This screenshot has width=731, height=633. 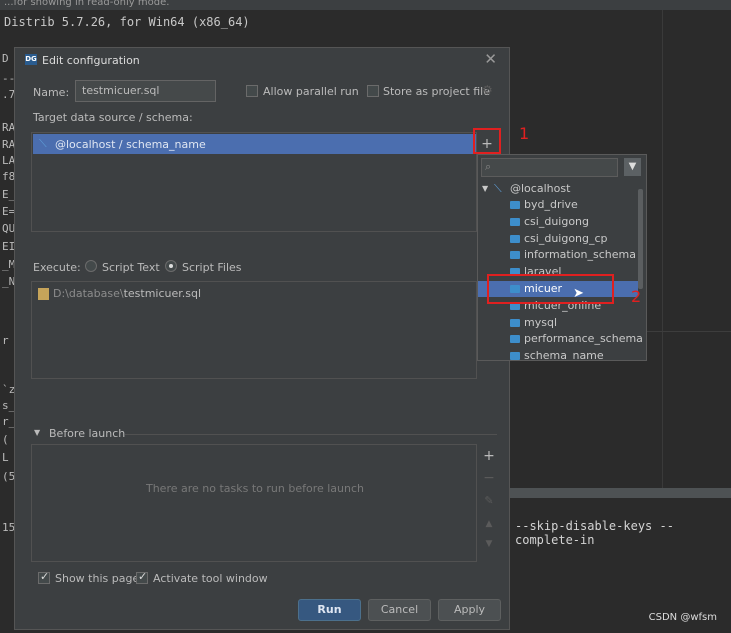 What do you see at coordinates (127, 22) in the screenshot?
I see `console-distrib-line: Distrib 5.7.26, for Win64 (x86_64)` at bounding box center [127, 22].